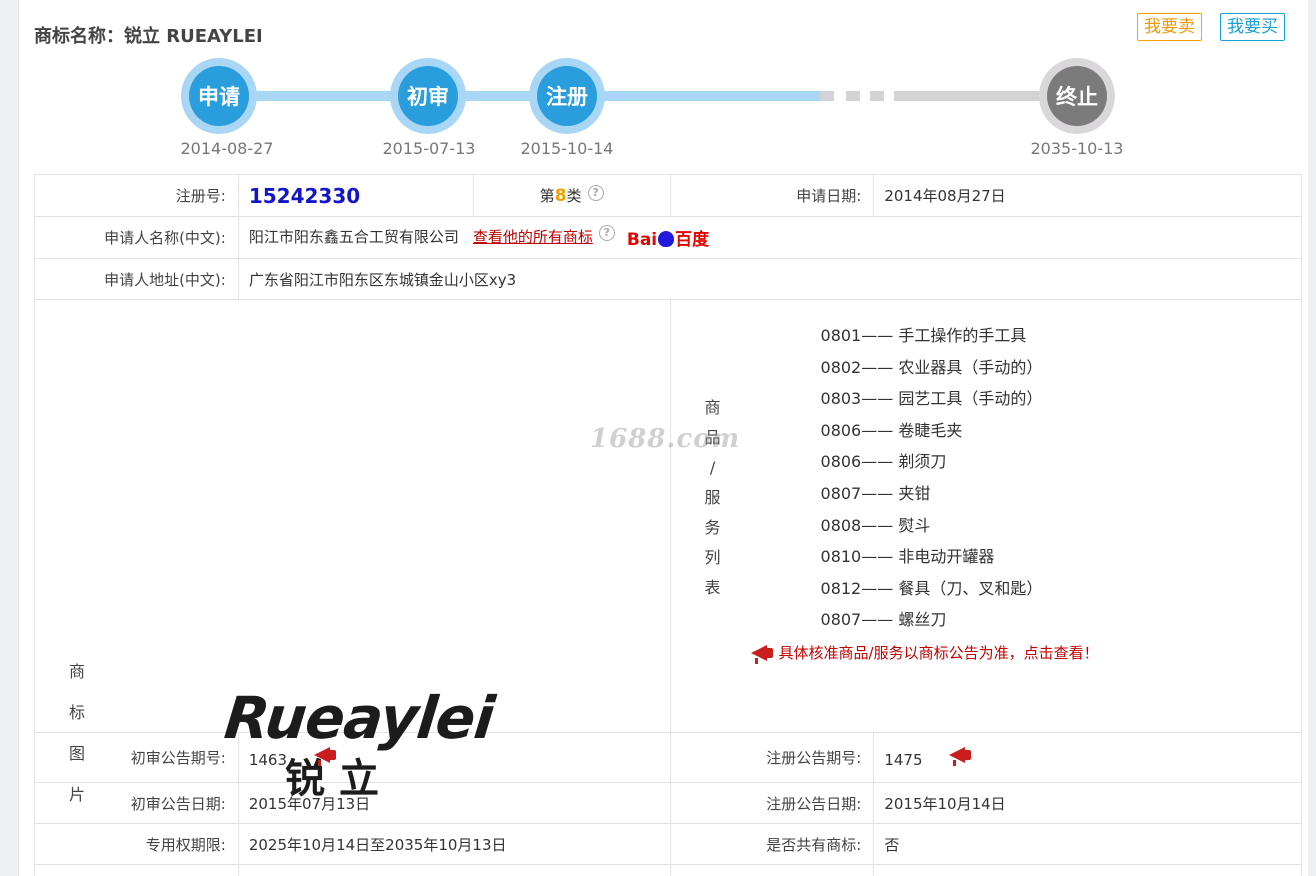  Describe the element at coordinates (136, 844) in the screenshot. I see `exclusive-label: 专用权期限:` at that location.